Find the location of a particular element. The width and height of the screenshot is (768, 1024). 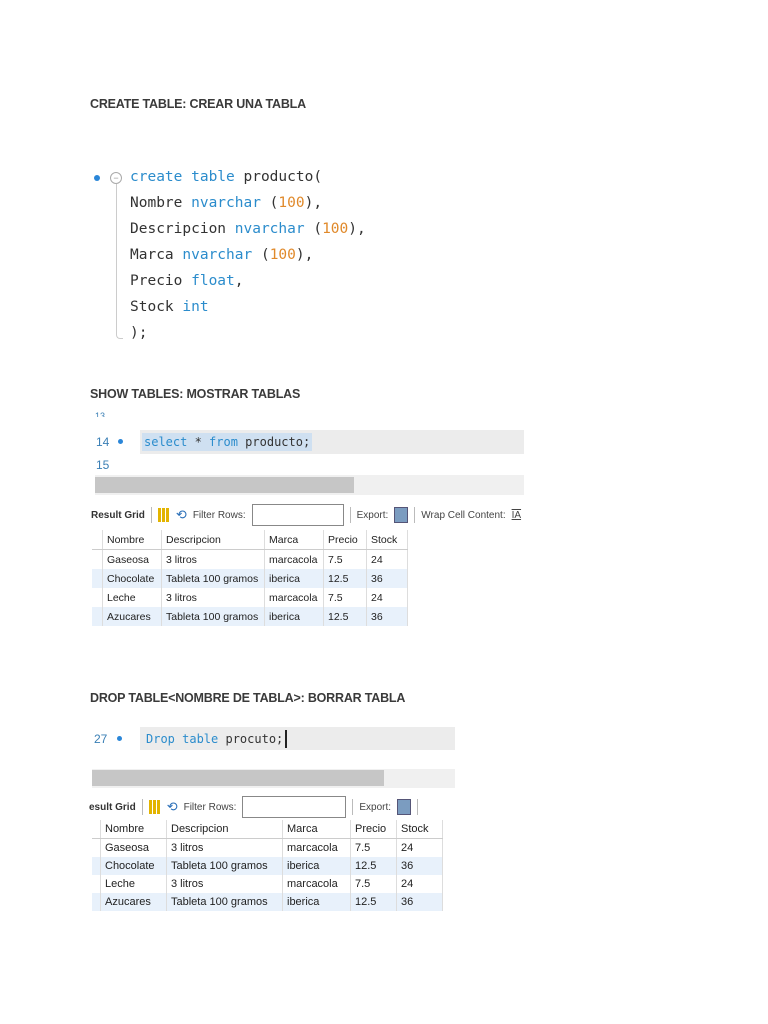

row-marker-header is located at coordinates (96, 829).